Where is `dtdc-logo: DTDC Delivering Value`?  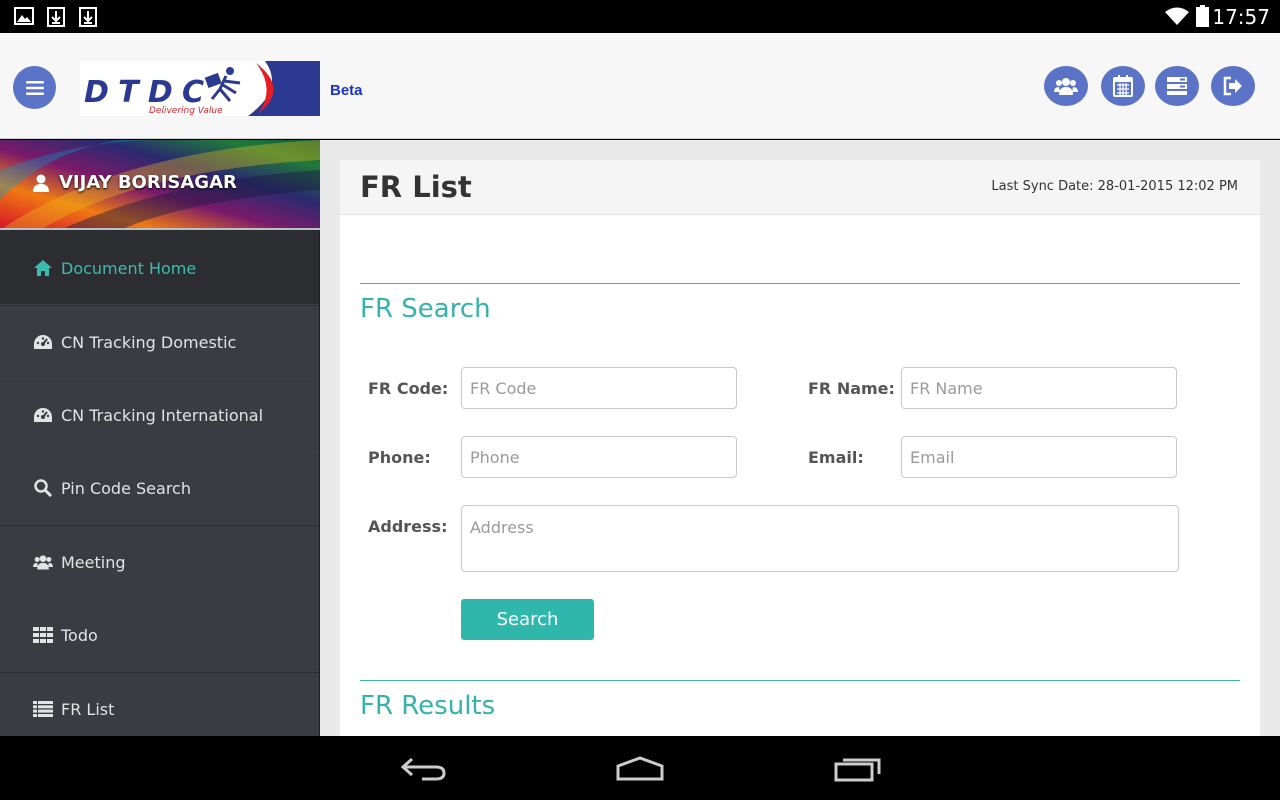 dtdc-logo: DTDC Delivering Value is located at coordinates (200, 88).